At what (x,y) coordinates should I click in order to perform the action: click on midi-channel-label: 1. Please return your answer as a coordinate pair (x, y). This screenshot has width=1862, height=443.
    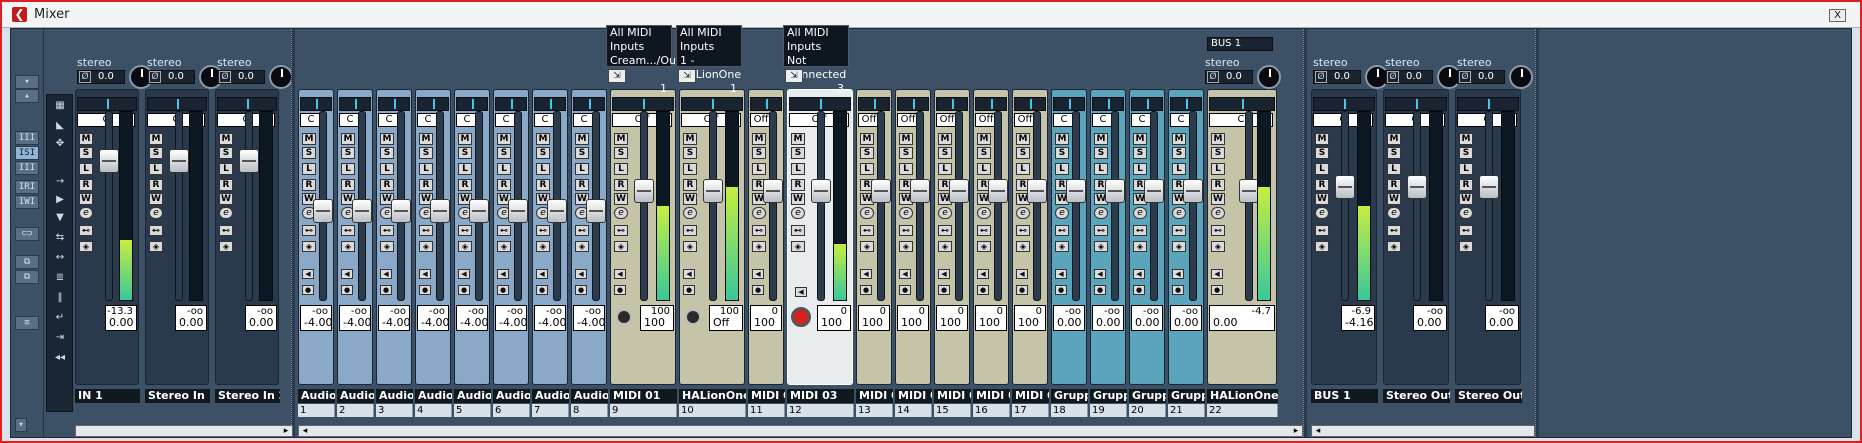
    Looking at the image, I should click on (710, 89).